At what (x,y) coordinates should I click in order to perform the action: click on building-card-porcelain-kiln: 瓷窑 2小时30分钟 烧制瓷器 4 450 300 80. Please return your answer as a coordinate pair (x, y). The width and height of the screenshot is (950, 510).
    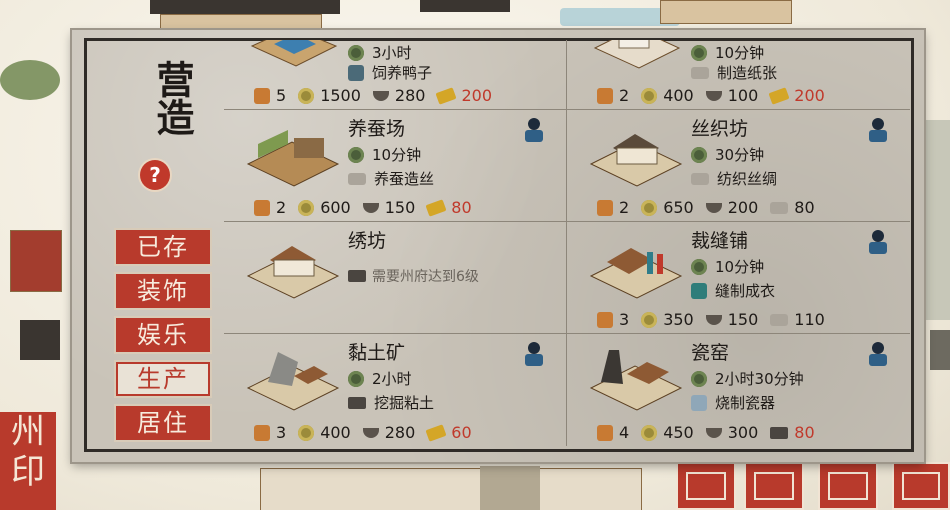
    Looking at the image, I should click on (738, 390).